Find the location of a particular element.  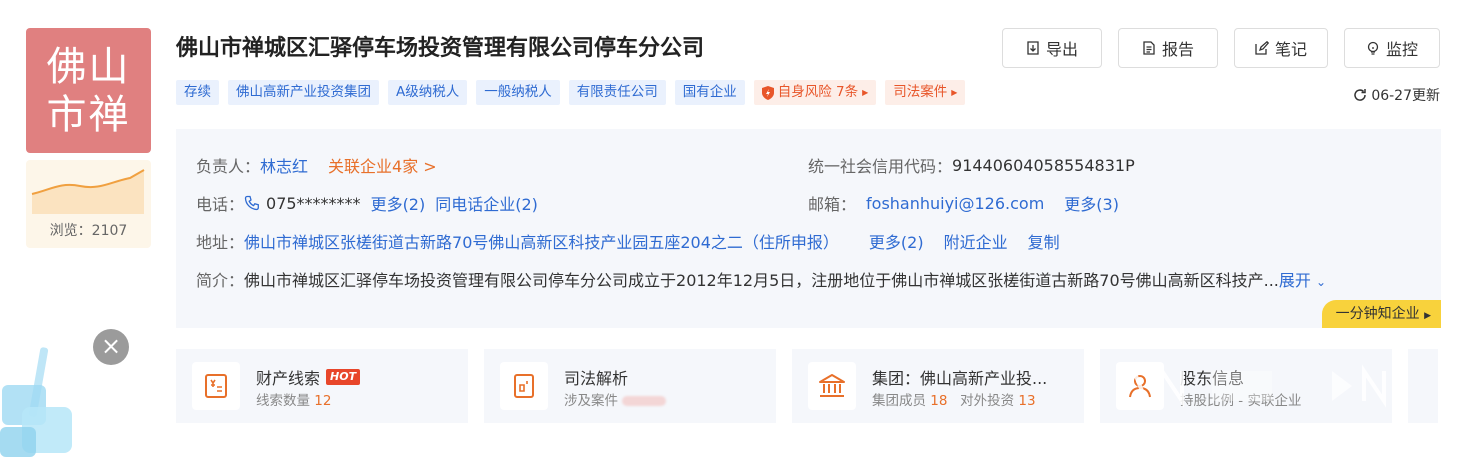

property-clues-sub: 线索数量 12 is located at coordinates (293, 399).